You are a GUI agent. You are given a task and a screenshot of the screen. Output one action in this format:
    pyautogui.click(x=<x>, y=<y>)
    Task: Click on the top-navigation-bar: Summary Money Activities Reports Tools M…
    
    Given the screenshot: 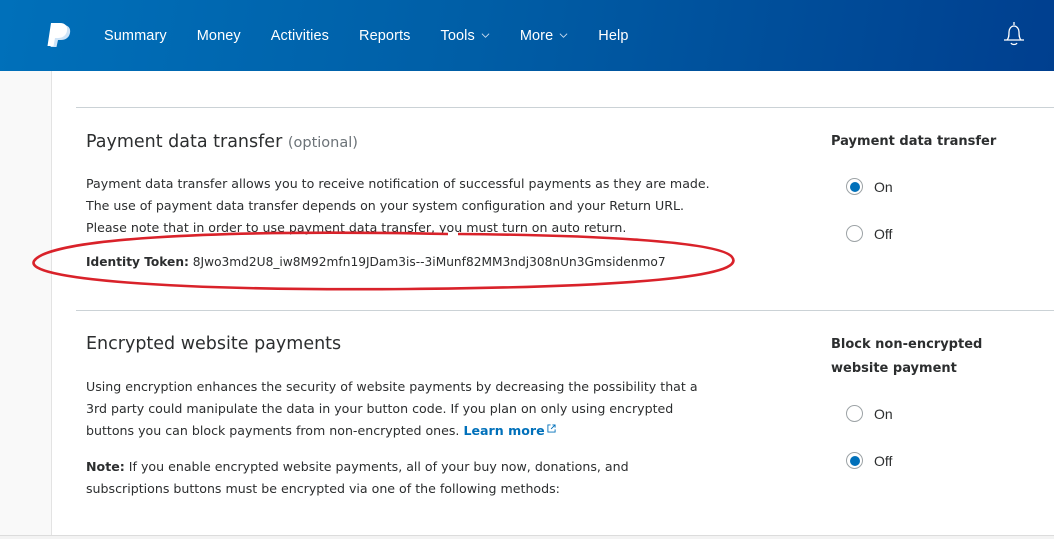 What is the action you would take?
    pyautogui.click(x=527, y=35)
    